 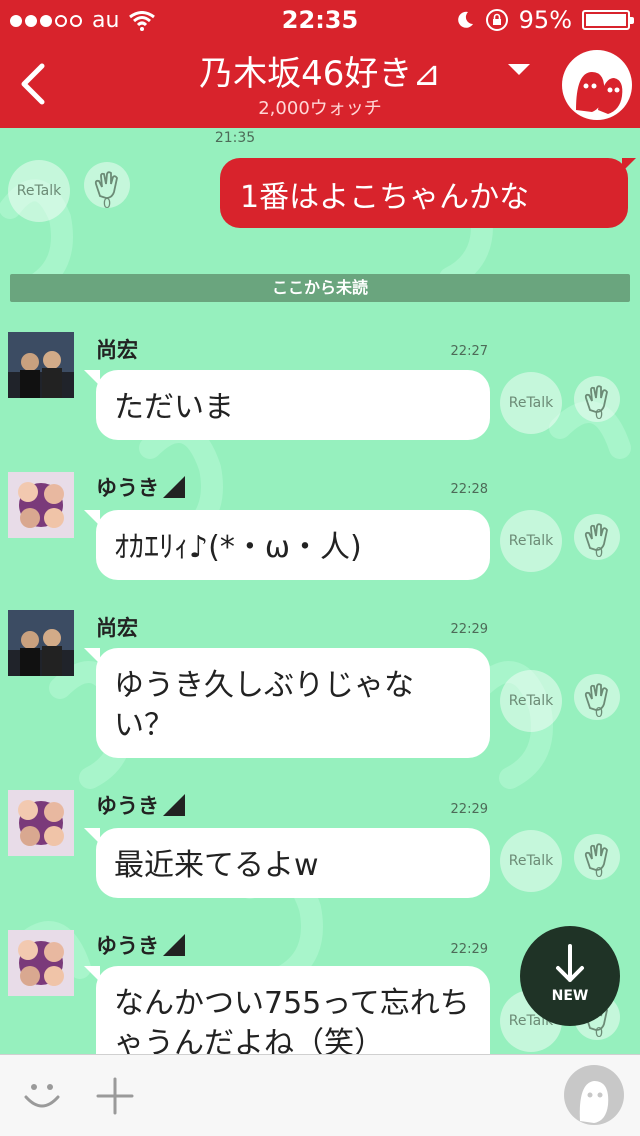 What do you see at coordinates (42, 1095) in the screenshot?
I see `smiley-icon` at bounding box center [42, 1095].